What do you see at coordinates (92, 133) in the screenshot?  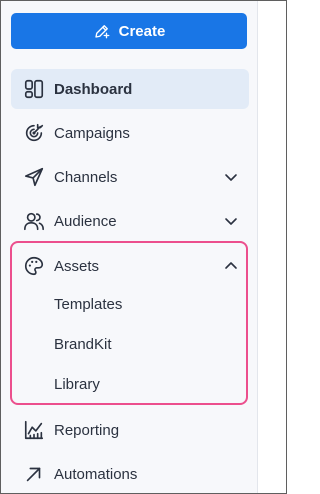 I see `nav-label-campaigns: Campaigns` at bounding box center [92, 133].